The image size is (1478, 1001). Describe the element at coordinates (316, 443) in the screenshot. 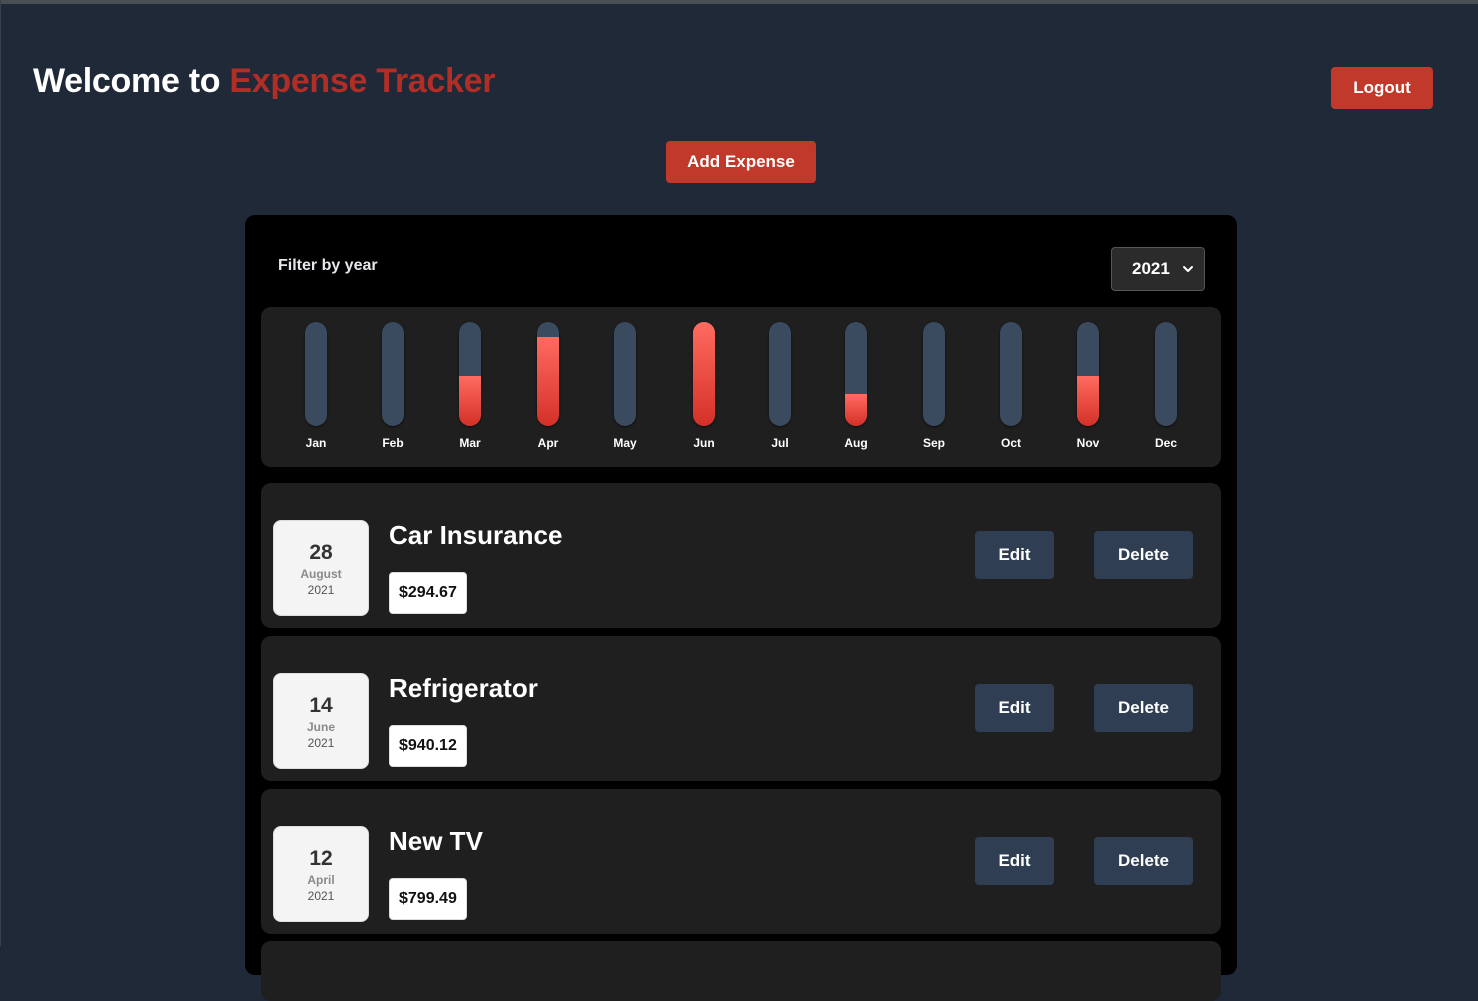

I see `chart-bar-label: Jan` at that location.